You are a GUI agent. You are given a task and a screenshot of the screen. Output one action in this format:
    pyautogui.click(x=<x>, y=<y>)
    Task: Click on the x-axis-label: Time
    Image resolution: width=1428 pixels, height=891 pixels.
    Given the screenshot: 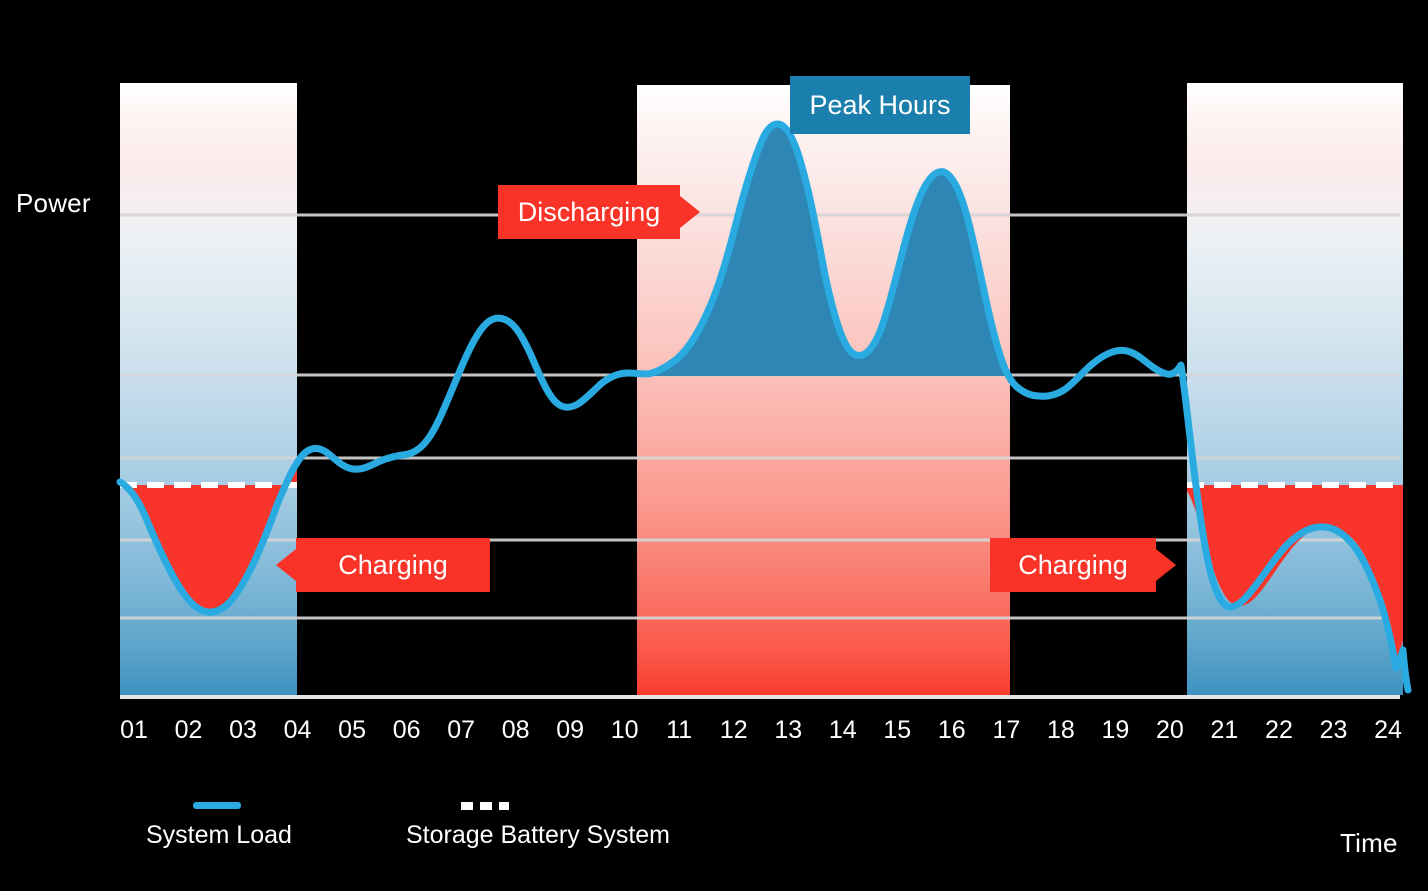 What is the action you would take?
    pyautogui.click(x=1369, y=843)
    